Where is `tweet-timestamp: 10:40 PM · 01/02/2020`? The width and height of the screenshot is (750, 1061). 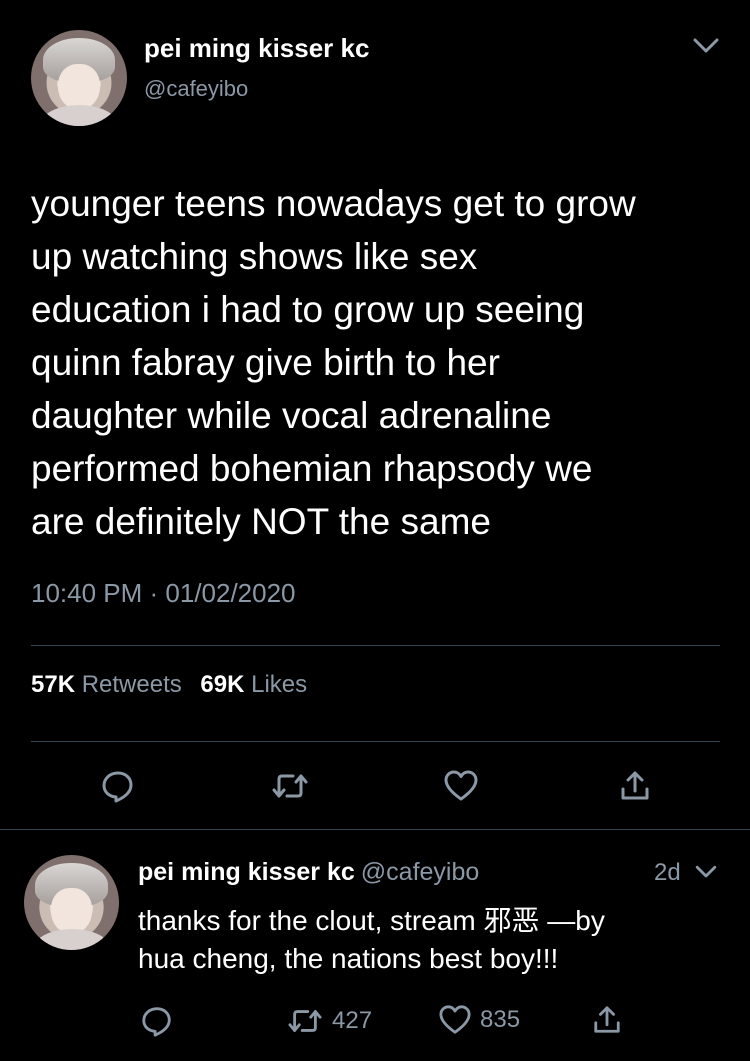 tweet-timestamp: 10:40 PM · 01/02/2020 is located at coordinates (163, 593).